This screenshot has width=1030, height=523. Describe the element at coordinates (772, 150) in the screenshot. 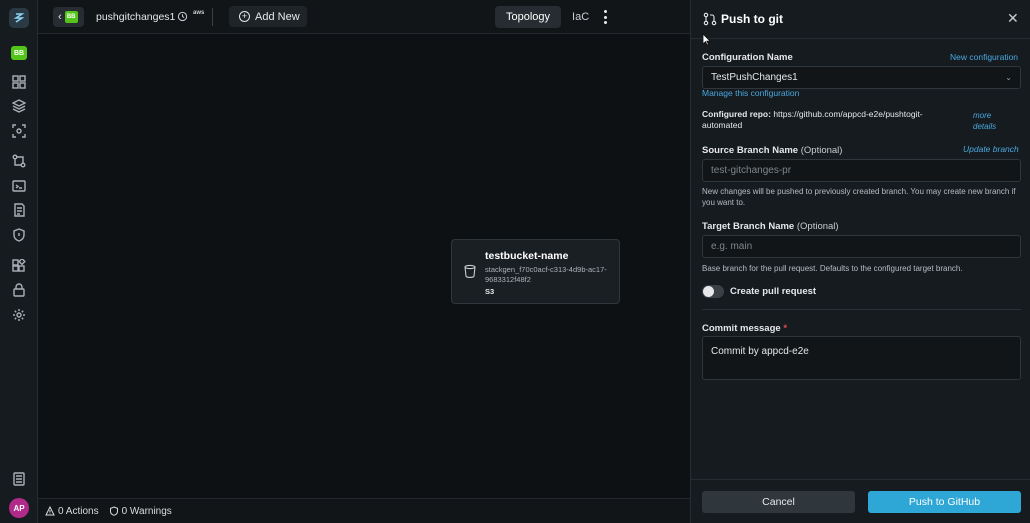

I see `source-branch-label: Source Branch Name (Optional)` at that location.